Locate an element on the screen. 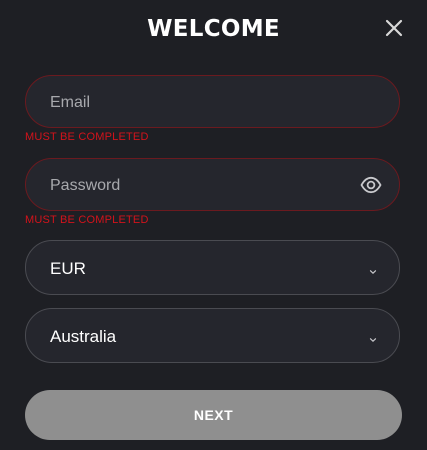 This screenshot has height=450, width=427. password-placeholder: Password is located at coordinates (85, 185).